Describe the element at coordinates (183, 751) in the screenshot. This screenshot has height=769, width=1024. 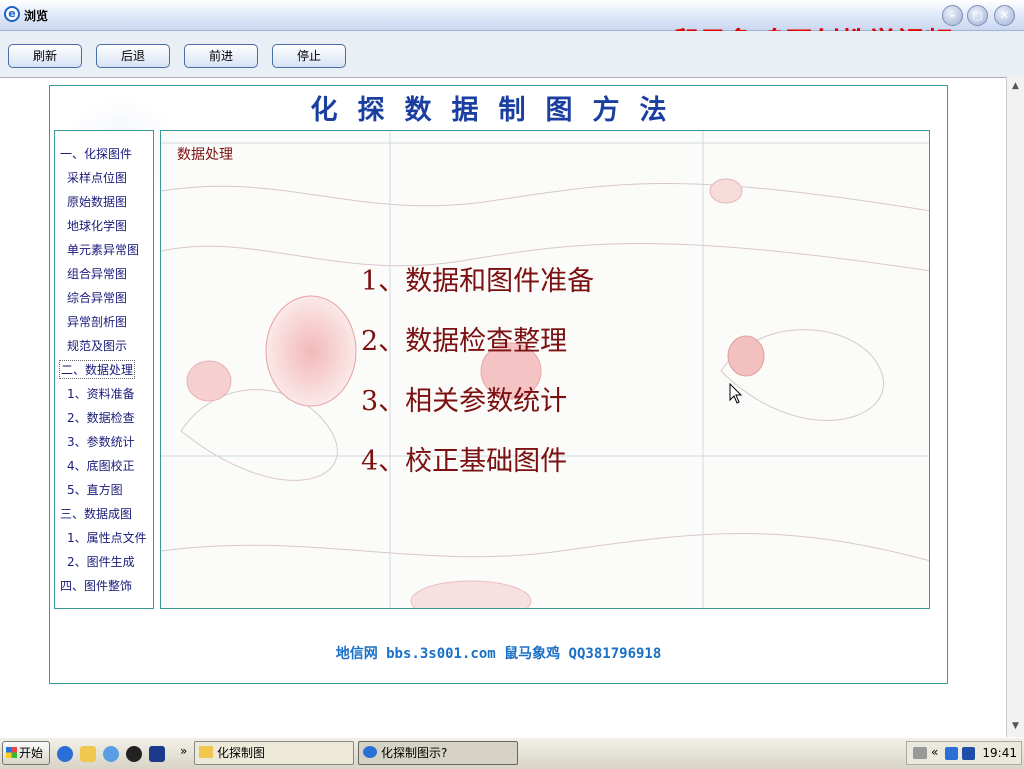
I see `quicklaunch-overflow-icon: »` at that location.